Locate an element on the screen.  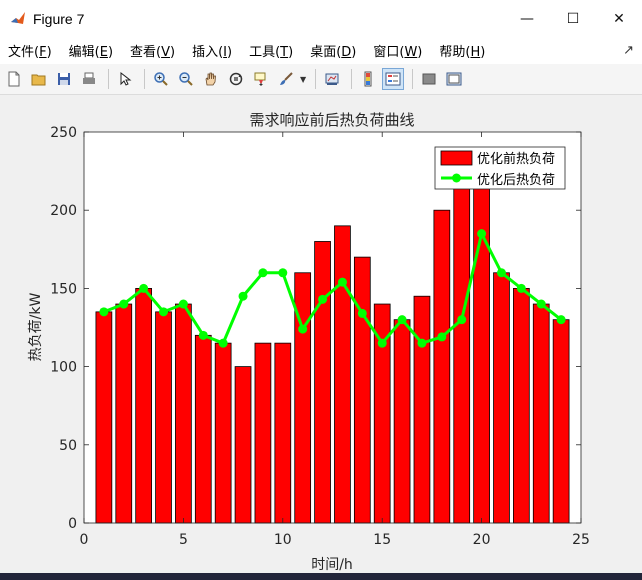
x-tick-label: 10 is located at coordinates (283, 540).